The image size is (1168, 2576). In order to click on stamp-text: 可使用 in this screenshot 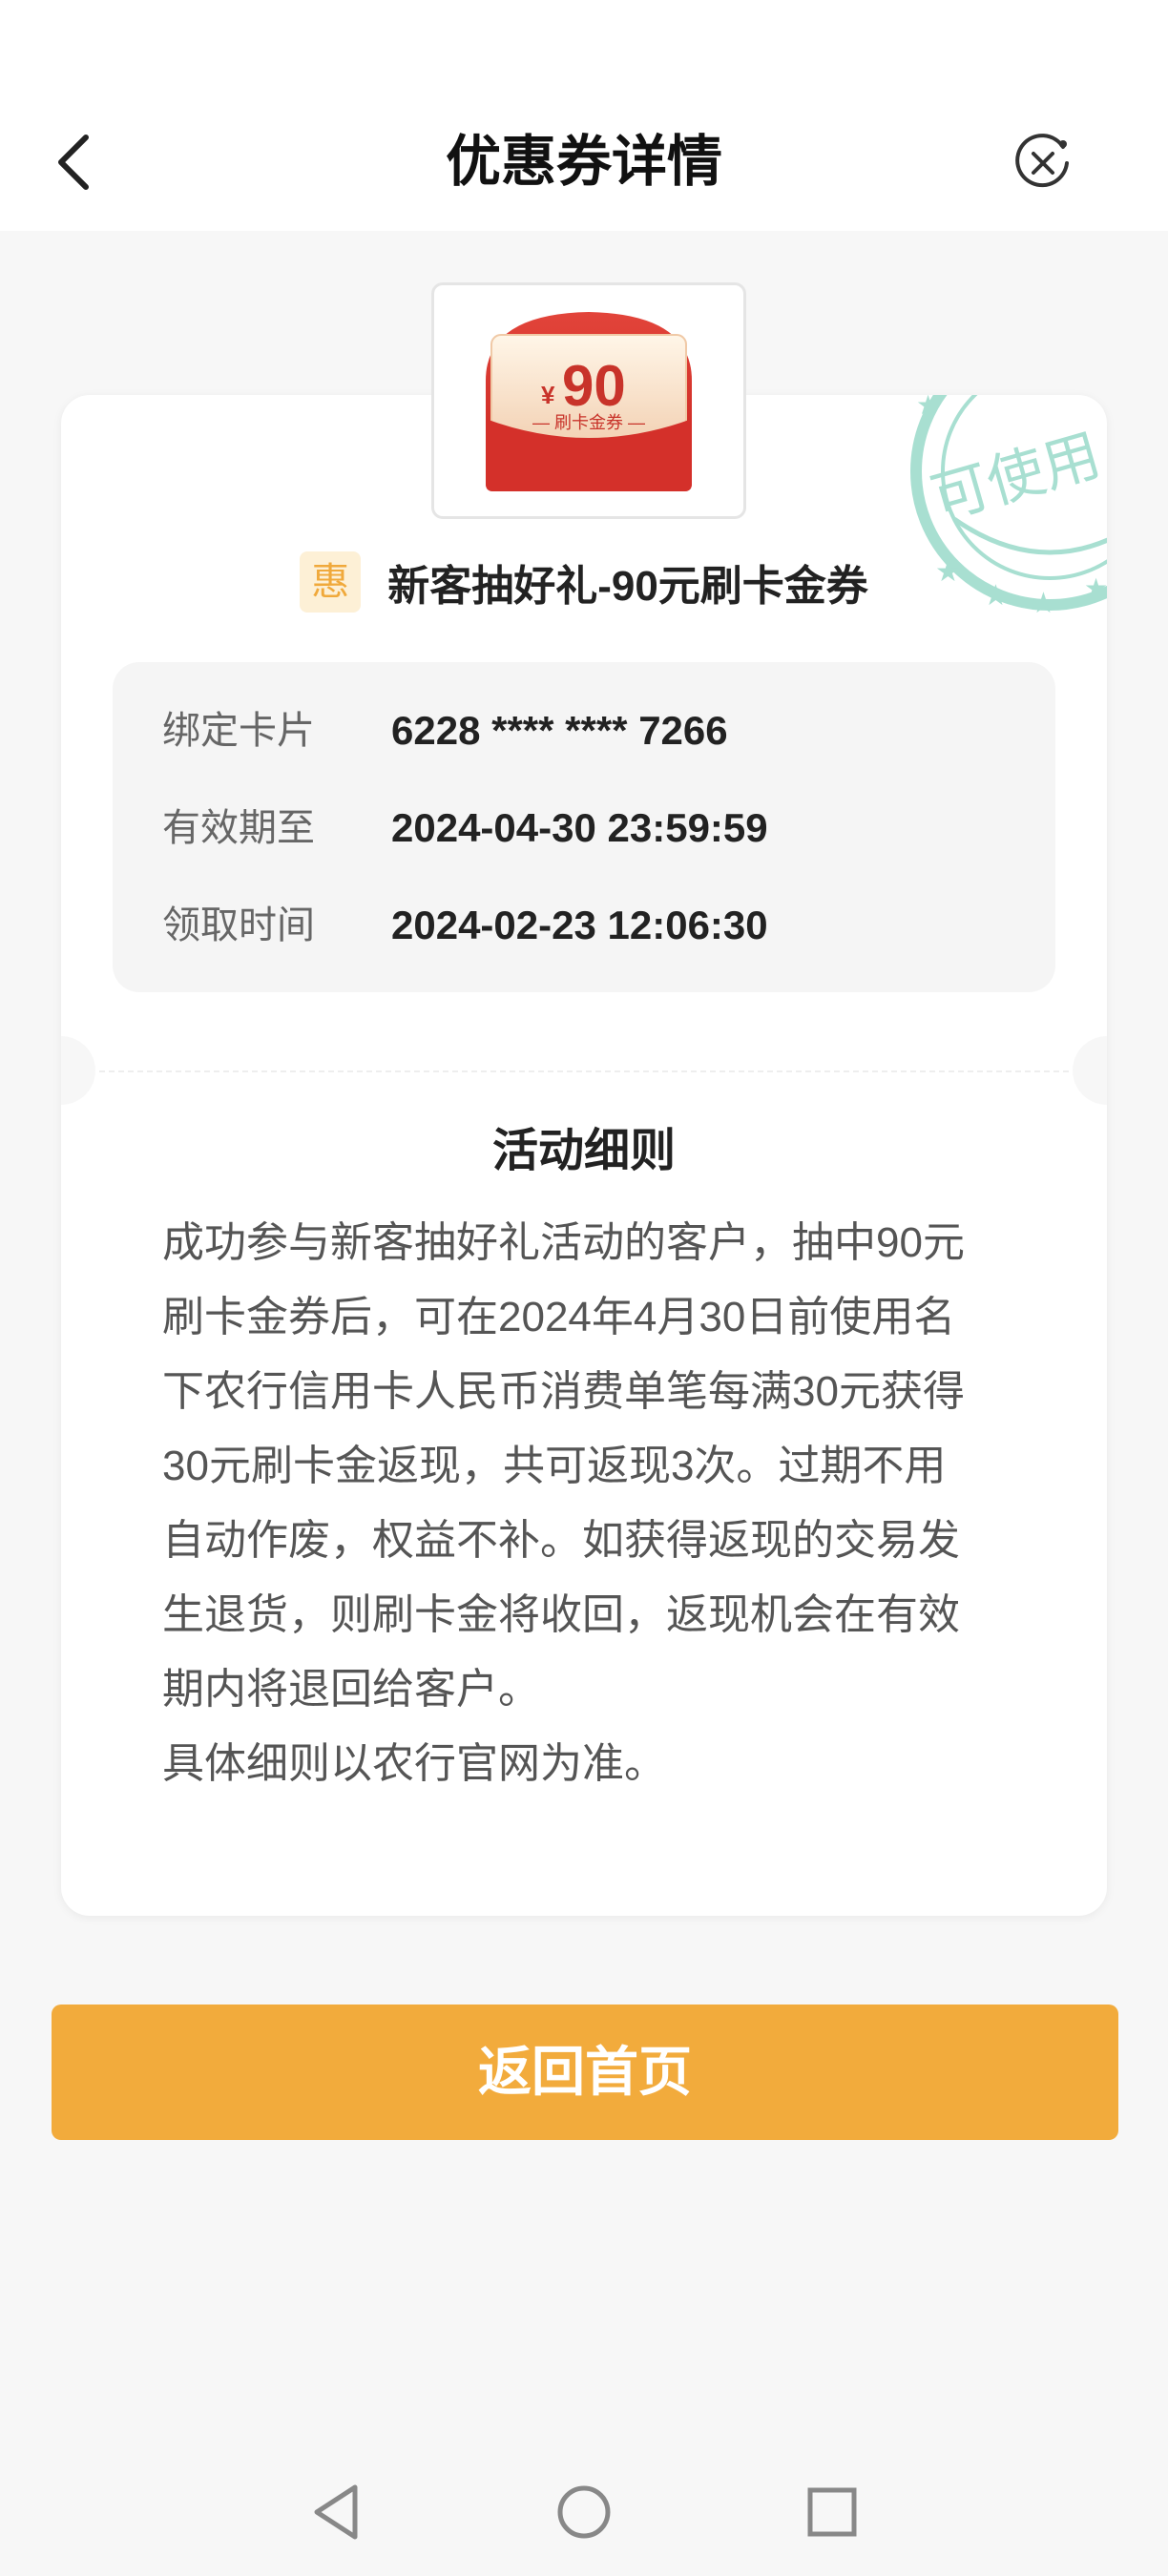, I will do `click(1016, 477)`.